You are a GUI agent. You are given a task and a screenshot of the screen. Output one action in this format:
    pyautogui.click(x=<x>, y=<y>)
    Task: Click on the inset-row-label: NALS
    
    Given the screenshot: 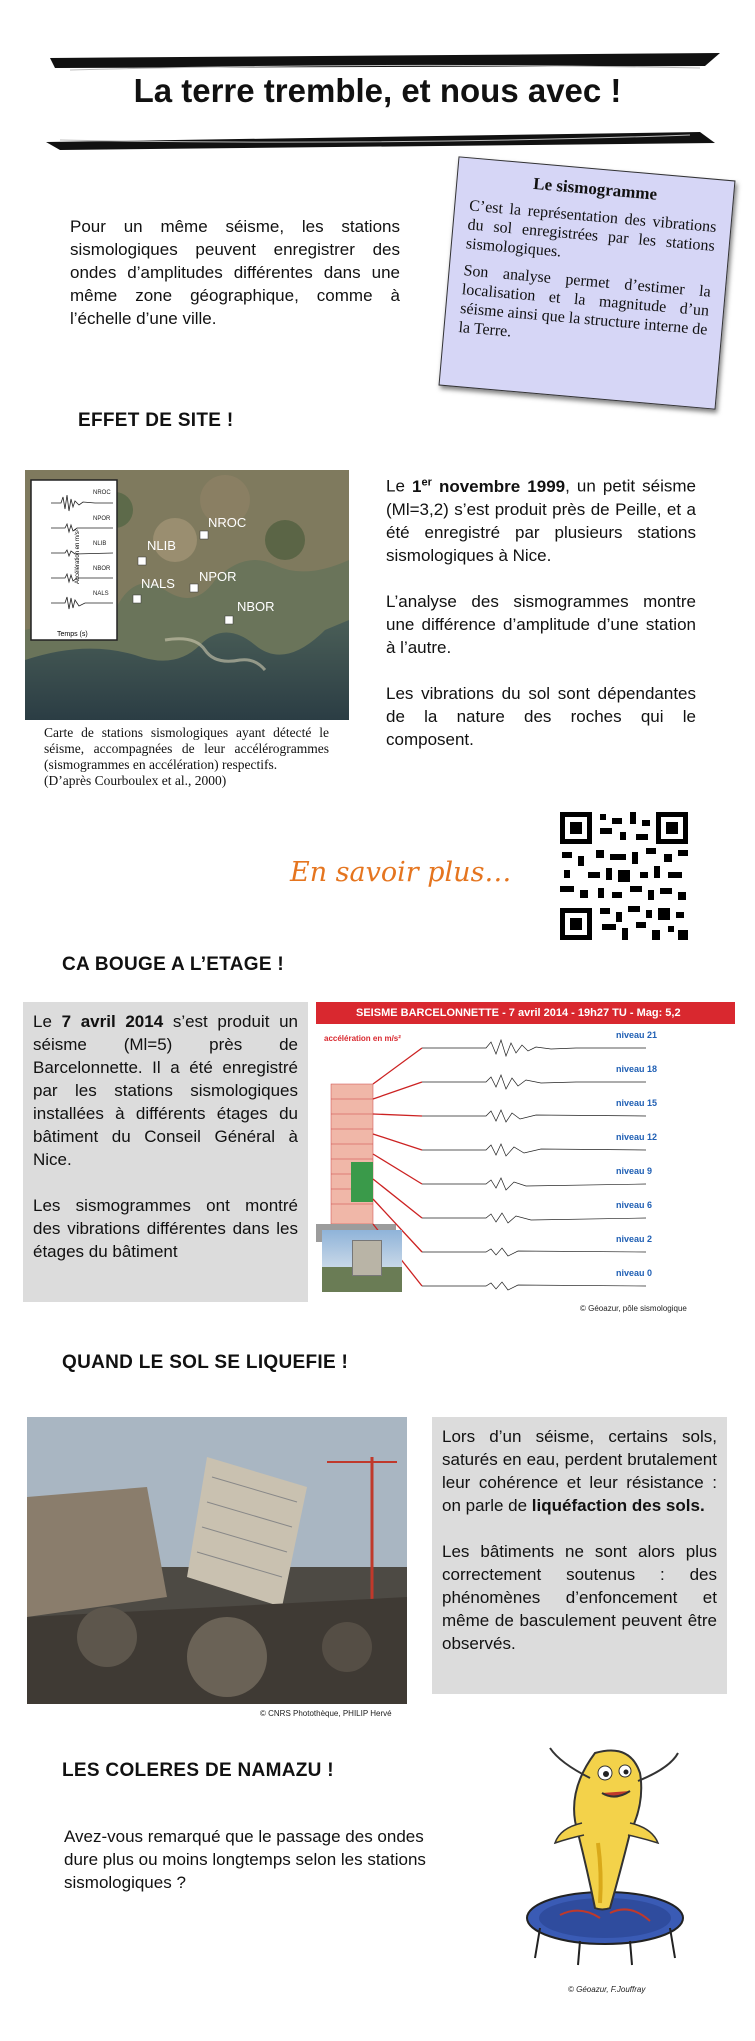 What is the action you would take?
    pyautogui.click(x=101, y=594)
    